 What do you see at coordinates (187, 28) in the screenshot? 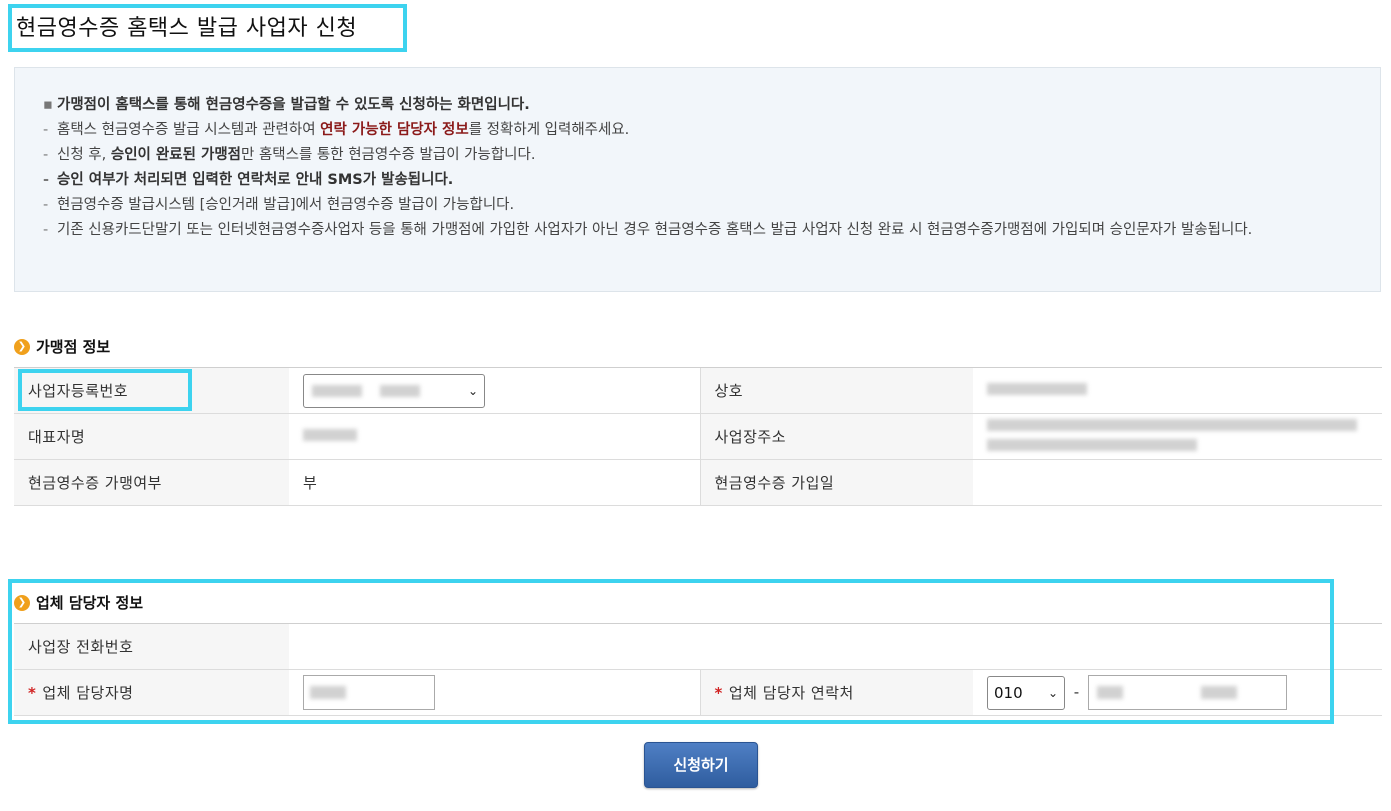
I see `page-title: 현금영수증 홈택스 발급 사업자 신청` at bounding box center [187, 28].